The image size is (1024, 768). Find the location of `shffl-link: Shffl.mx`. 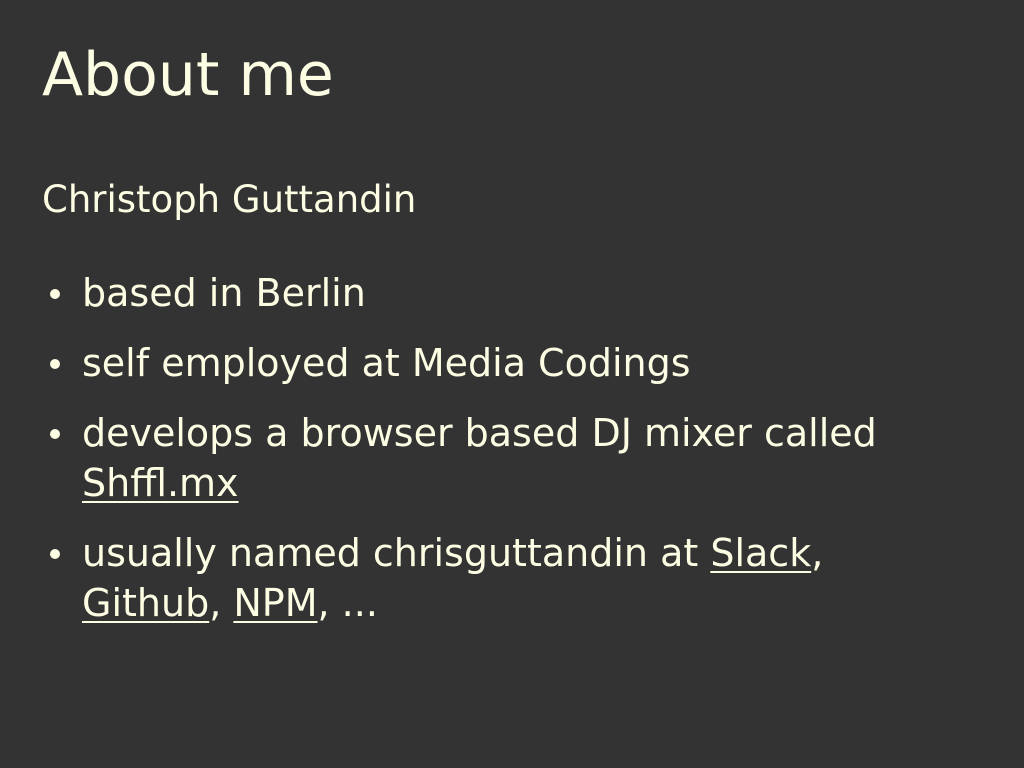

shffl-link: Shffl.mx is located at coordinates (160, 483).